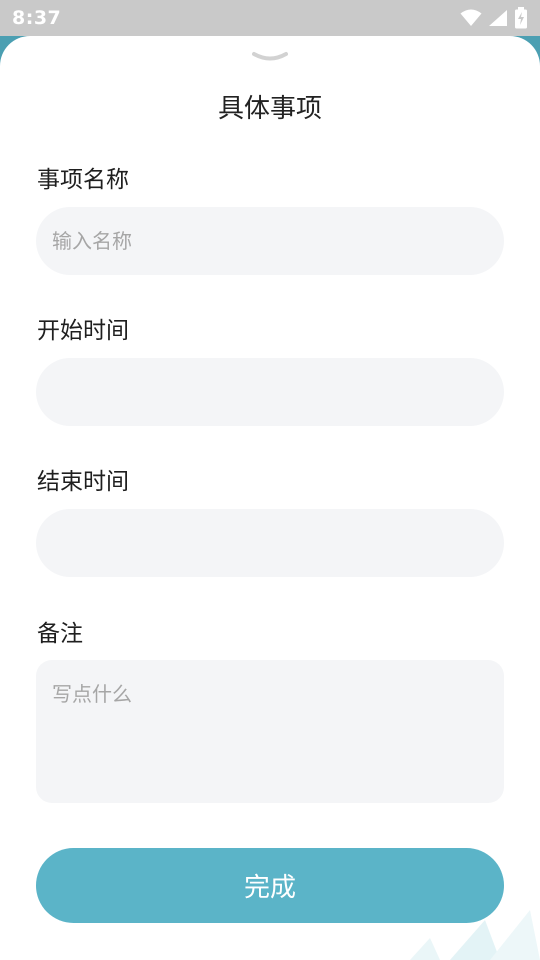  Describe the element at coordinates (270, 731) in the screenshot. I see `notes-textarea` at that location.